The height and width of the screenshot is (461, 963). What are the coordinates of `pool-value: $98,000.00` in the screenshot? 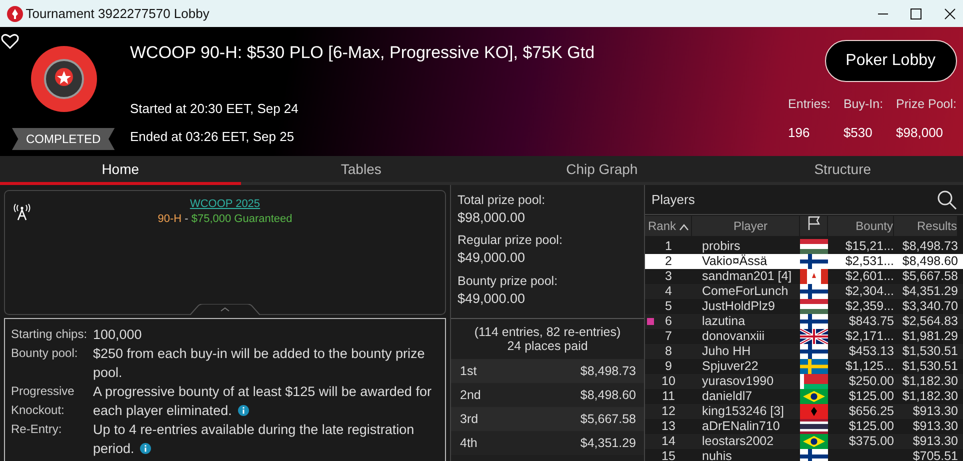 It's located at (492, 217).